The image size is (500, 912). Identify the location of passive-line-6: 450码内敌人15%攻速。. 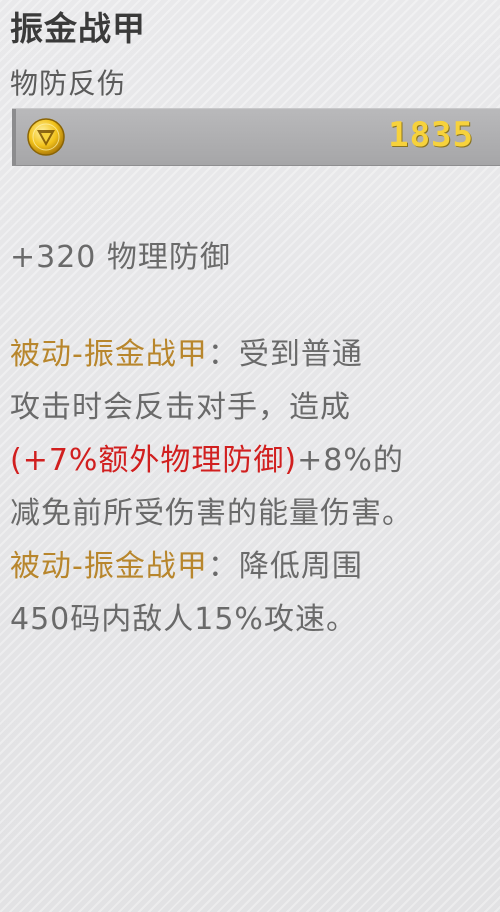
(255, 619).